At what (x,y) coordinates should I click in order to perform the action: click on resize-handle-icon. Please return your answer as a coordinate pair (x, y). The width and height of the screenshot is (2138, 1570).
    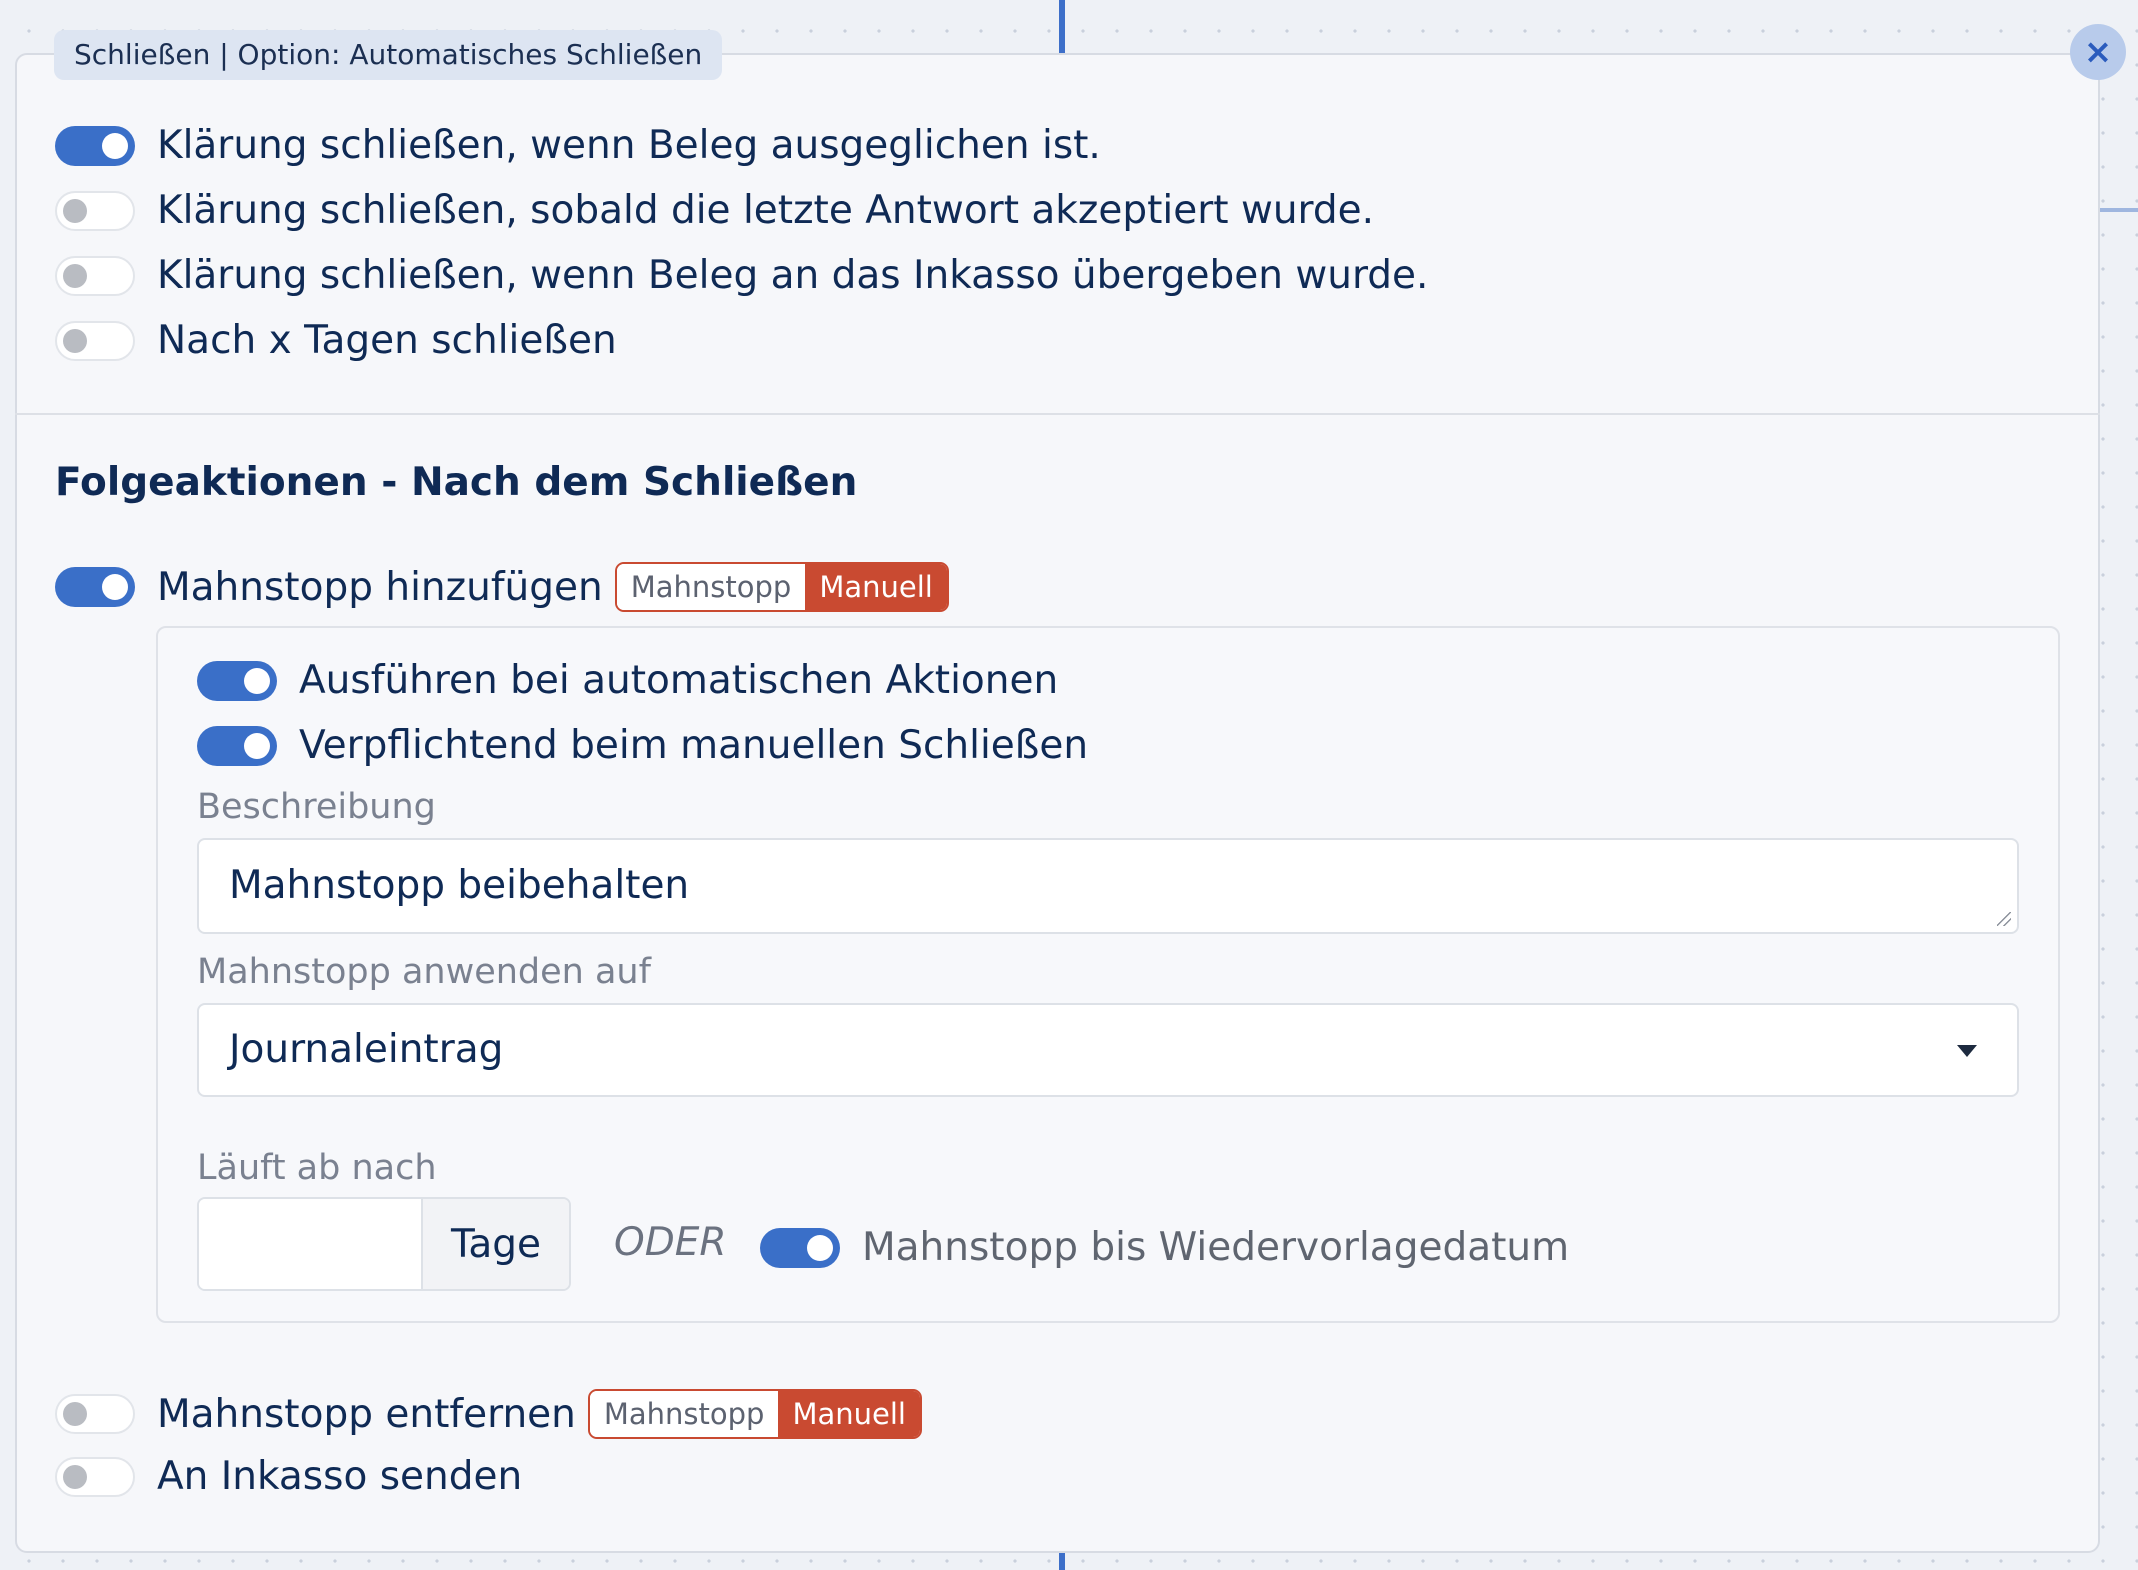
    Looking at the image, I should click on (2004, 919).